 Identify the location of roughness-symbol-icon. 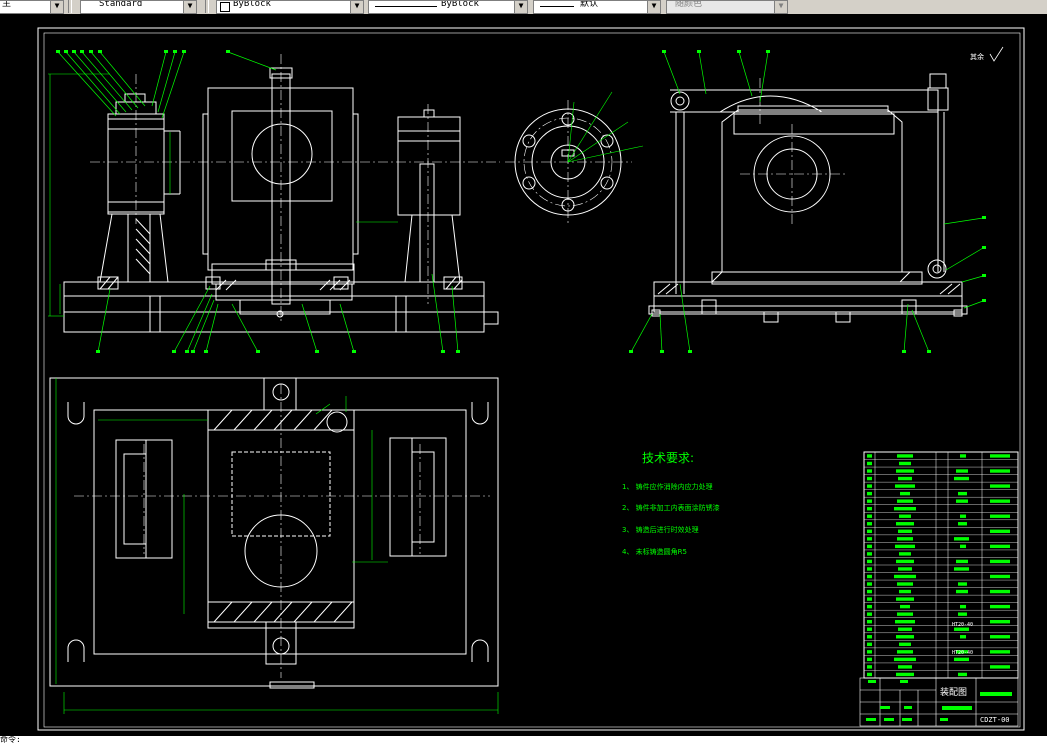
(996, 54).